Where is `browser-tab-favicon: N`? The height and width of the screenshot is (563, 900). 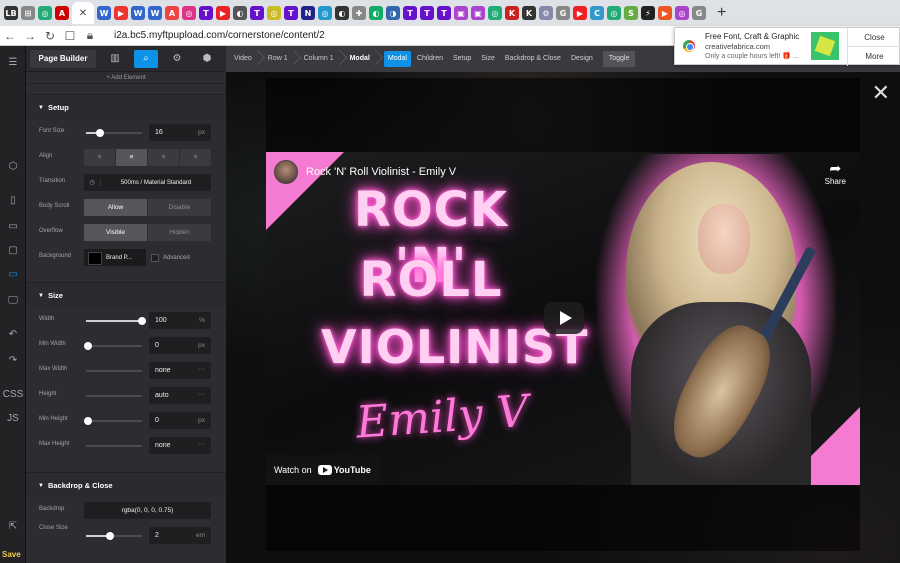
browser-tab-favicon: N is located at coordinates (308, 13).